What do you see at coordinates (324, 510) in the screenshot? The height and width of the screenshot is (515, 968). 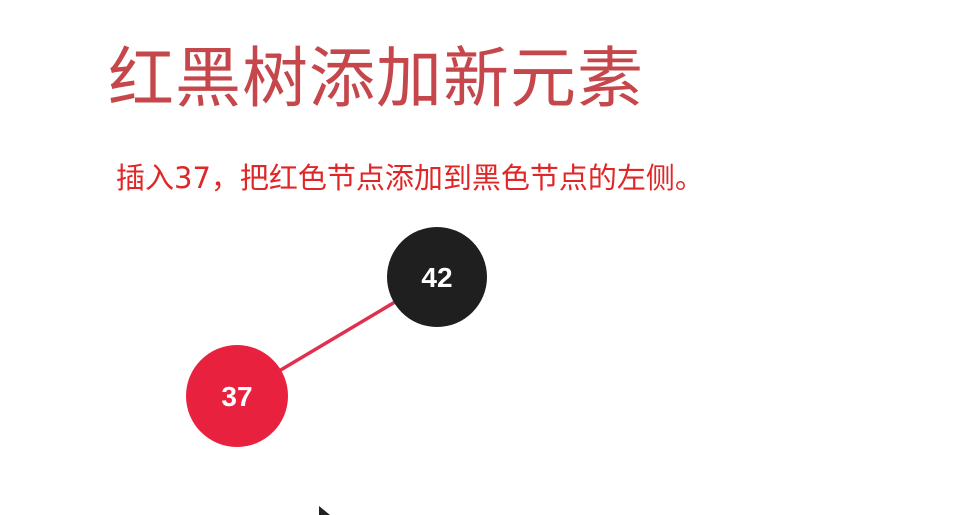 I see `mouse-cursor-icon` at bounding box center [324, 510].